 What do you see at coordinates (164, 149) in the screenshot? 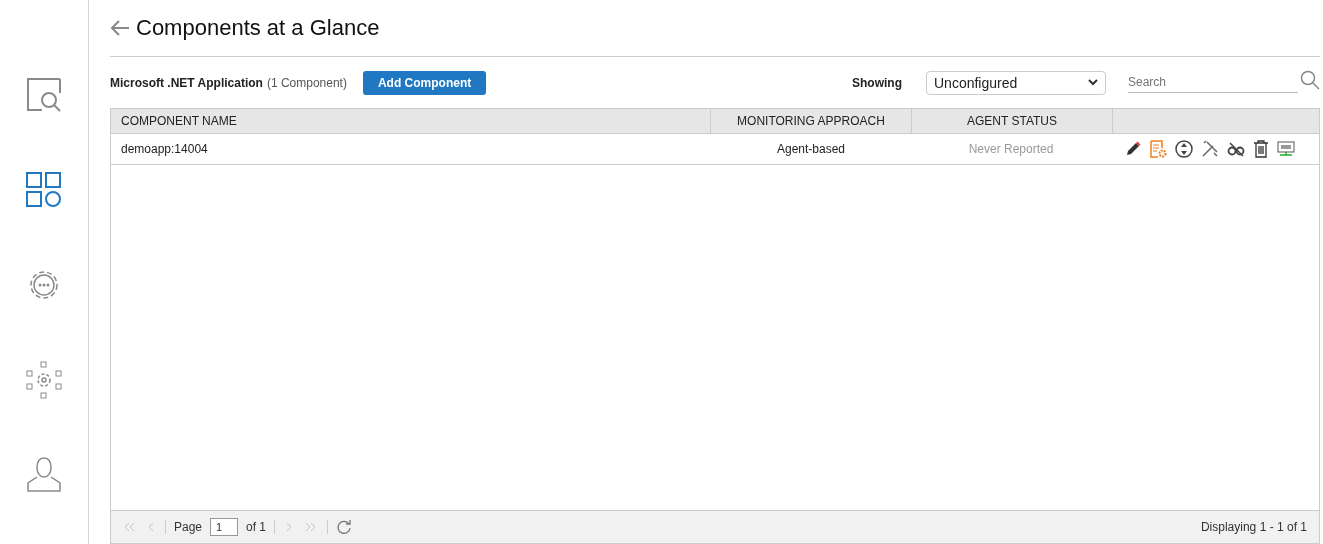
I see `table-cell-text: demoapp:14004` at bounding box center [164, 149].